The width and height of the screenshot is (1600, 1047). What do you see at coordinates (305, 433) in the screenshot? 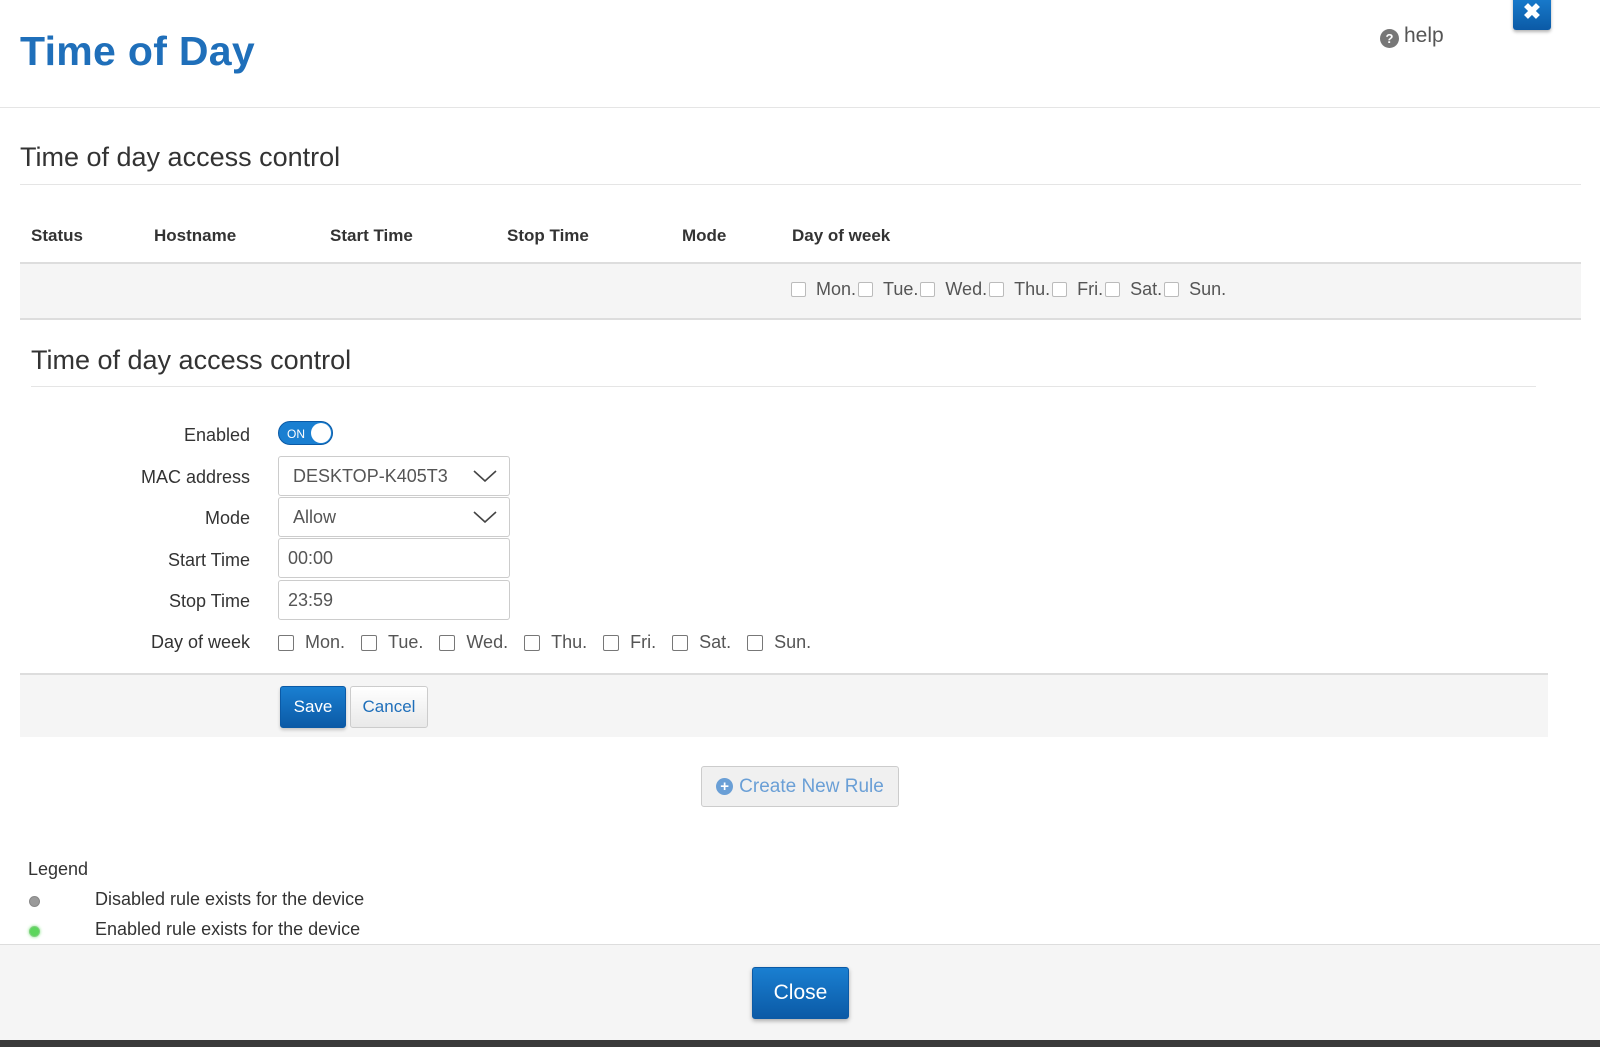
I see `enabled-toggle: ON` at bounding box center [305, 433].